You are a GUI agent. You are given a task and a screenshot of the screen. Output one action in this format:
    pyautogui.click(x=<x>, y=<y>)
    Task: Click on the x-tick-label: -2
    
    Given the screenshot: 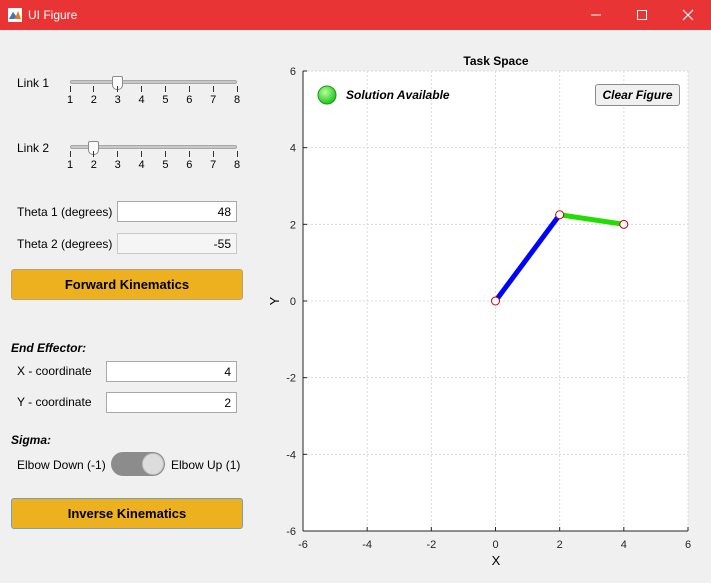 What is the action you would take?
    pyautogui.click(x=431, y=545)
    